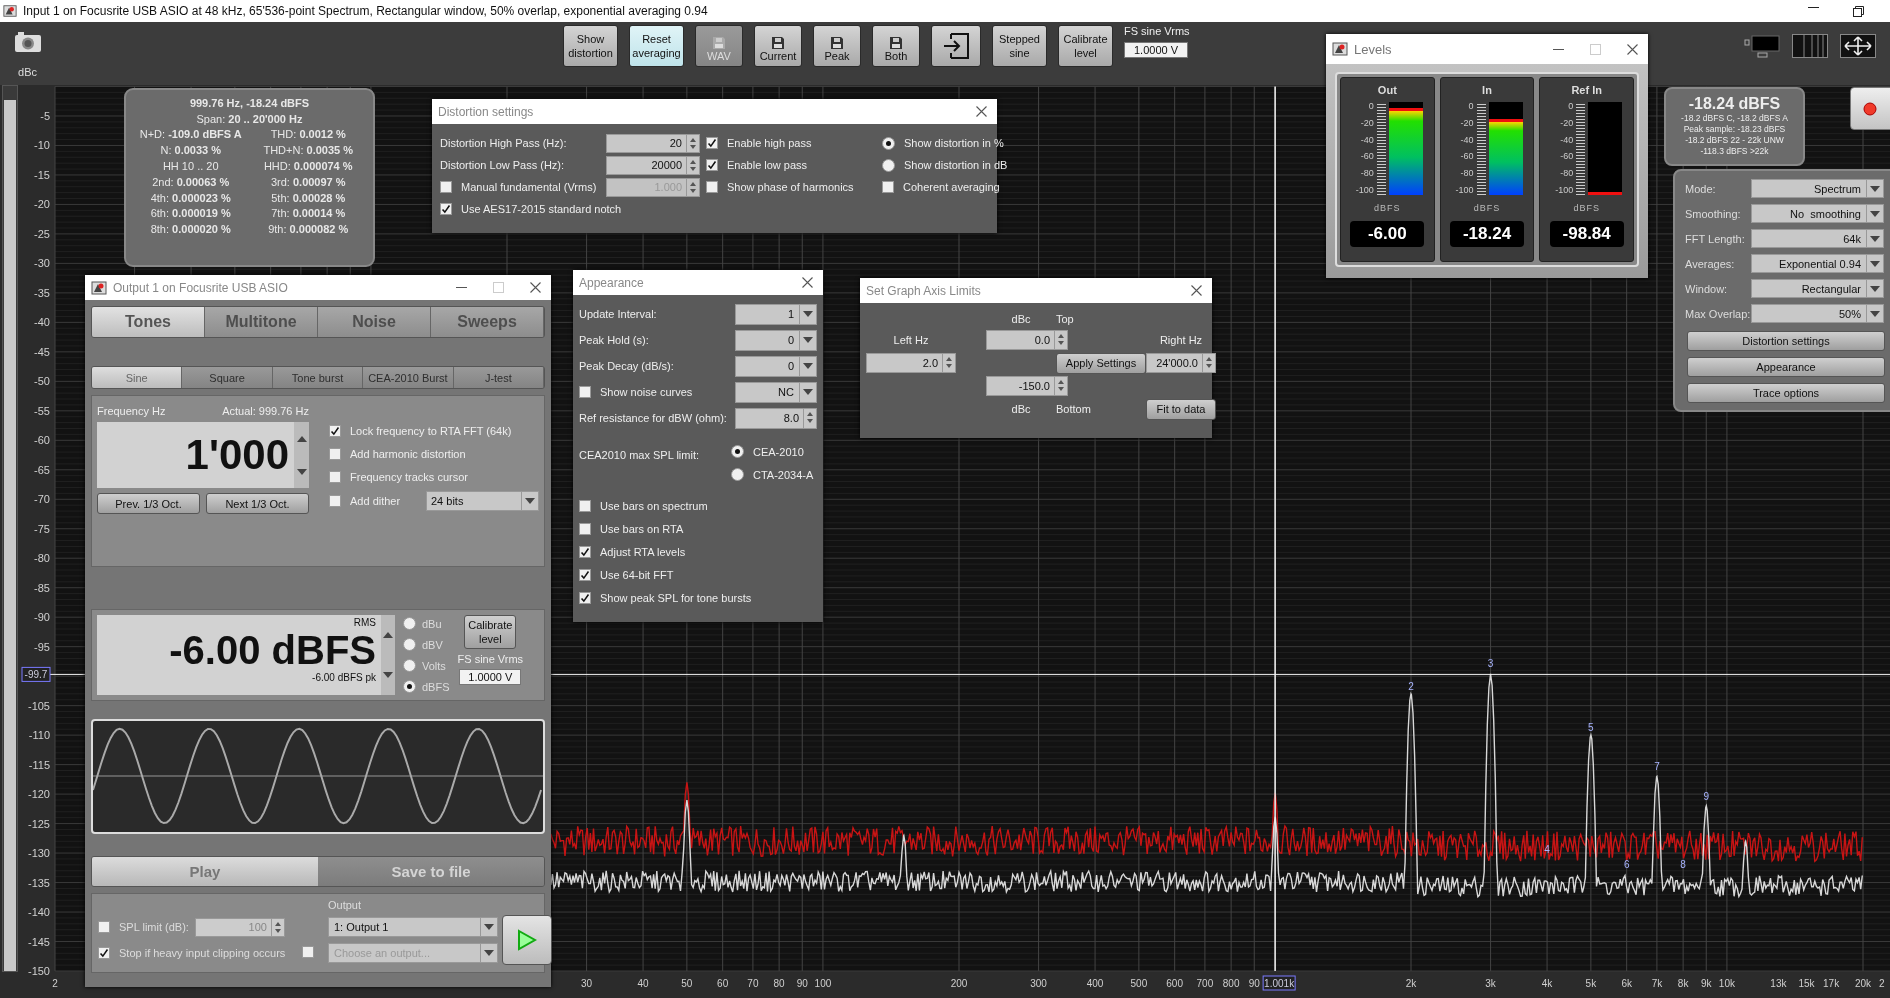 This screenshot has height=998, width=1890. Describe the element at coordinates (911, 363) in the screenshot. I see `spin-field: 2.0` at that location.